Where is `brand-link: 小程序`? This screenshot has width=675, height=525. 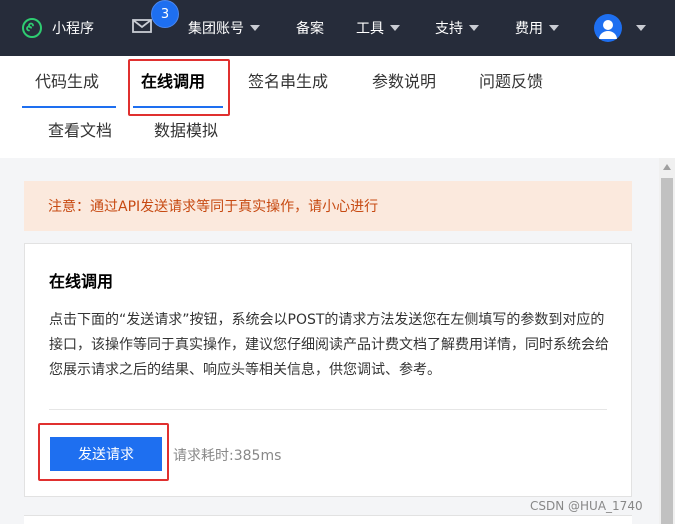
brand-link: 小程序 is located at coordinates (58, 28).